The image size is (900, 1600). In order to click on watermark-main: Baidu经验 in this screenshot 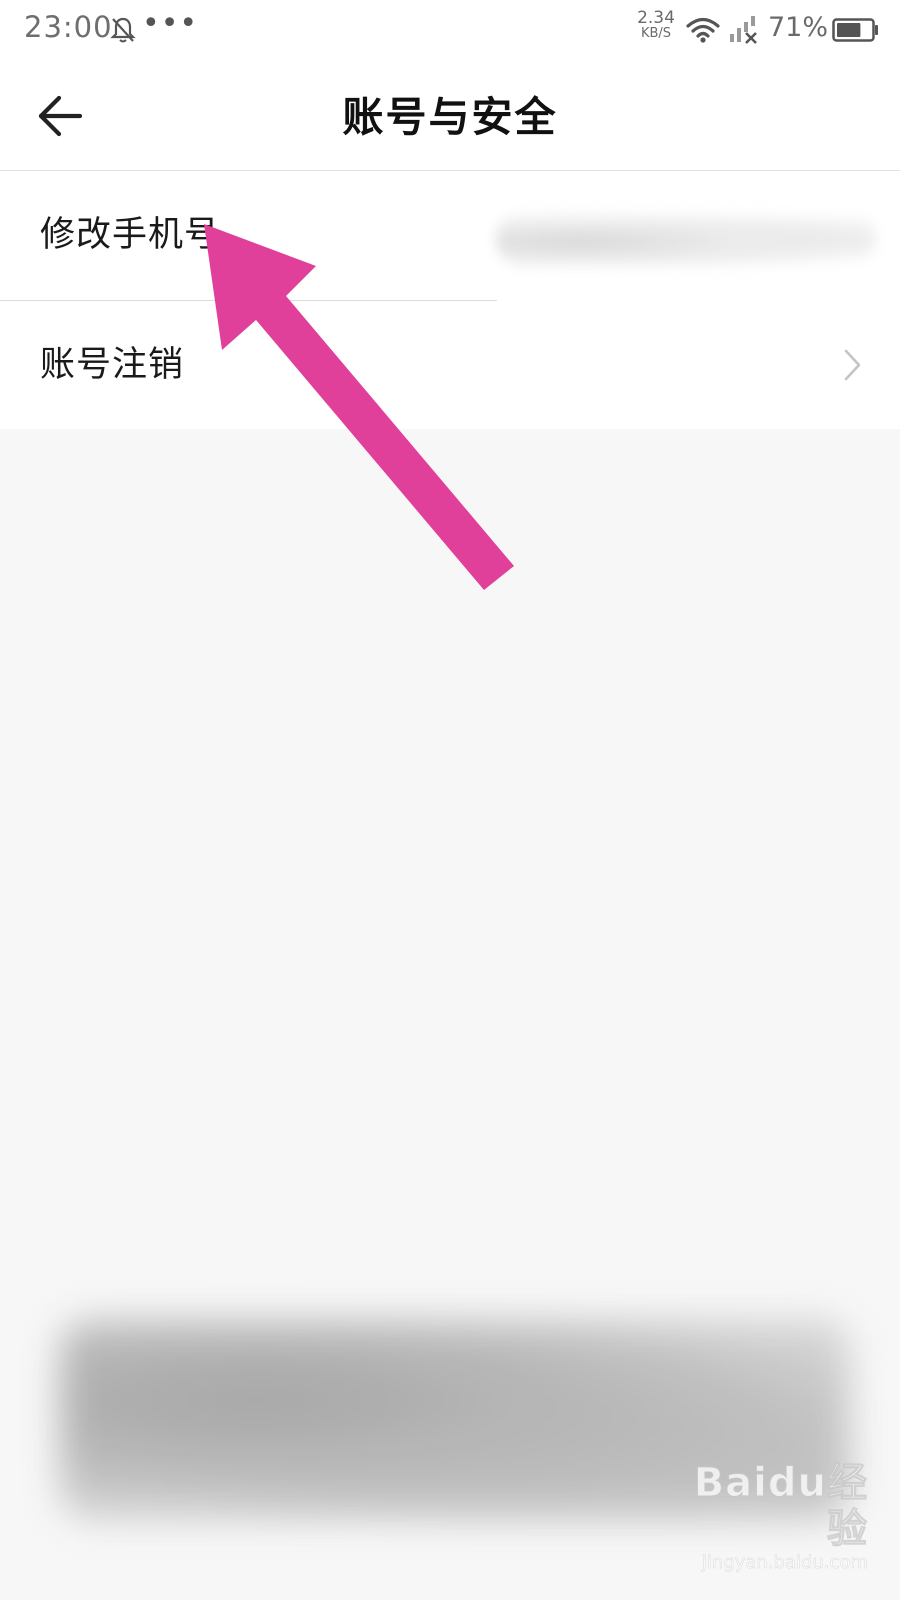, I will do `click(780, 1506)`.